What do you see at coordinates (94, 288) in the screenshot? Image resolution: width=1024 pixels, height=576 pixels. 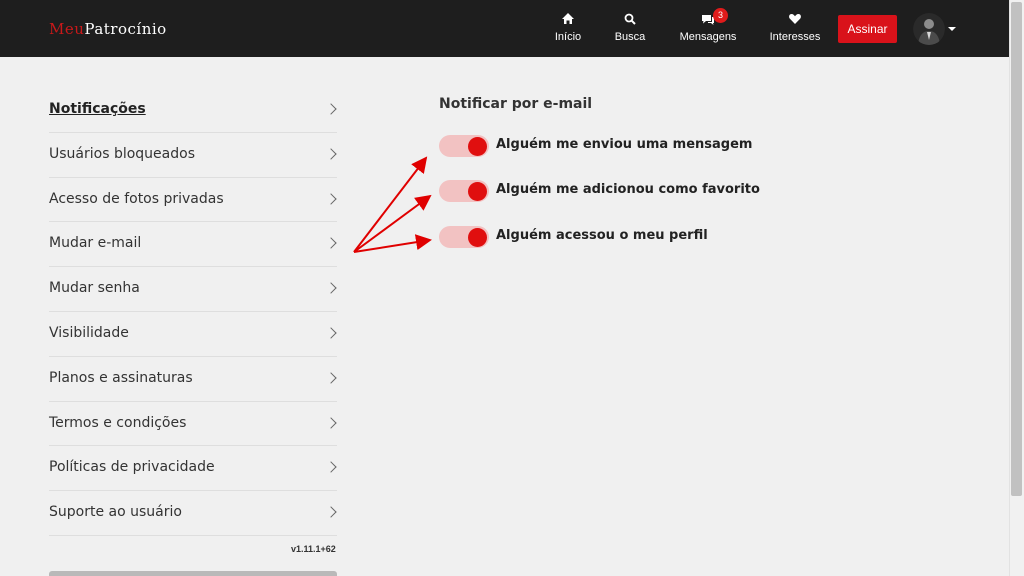 I see `menu-item-label: Mudar senha` at bounding box center [94, 288].